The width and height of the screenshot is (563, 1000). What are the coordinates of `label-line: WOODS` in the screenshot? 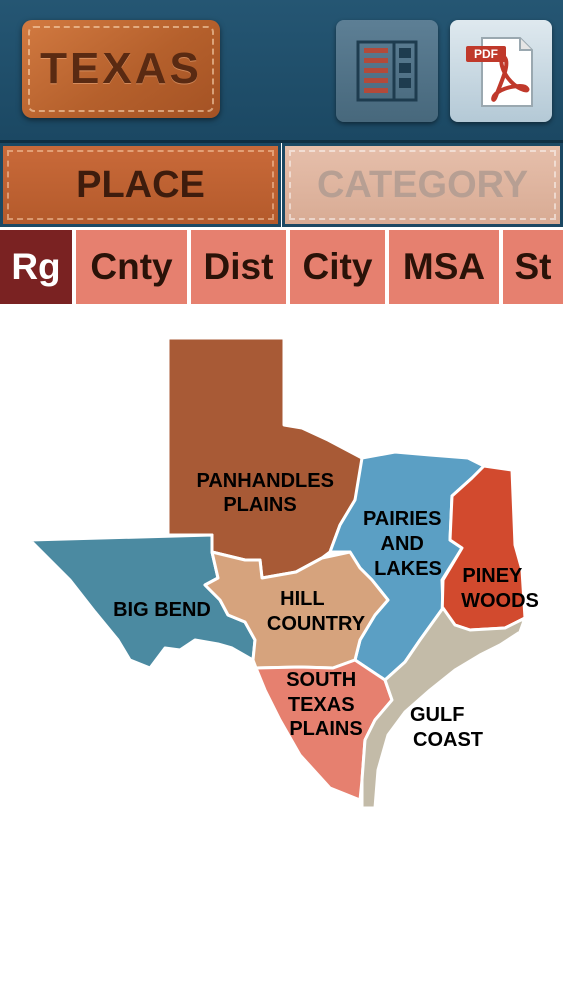 It's located at (500, 601).